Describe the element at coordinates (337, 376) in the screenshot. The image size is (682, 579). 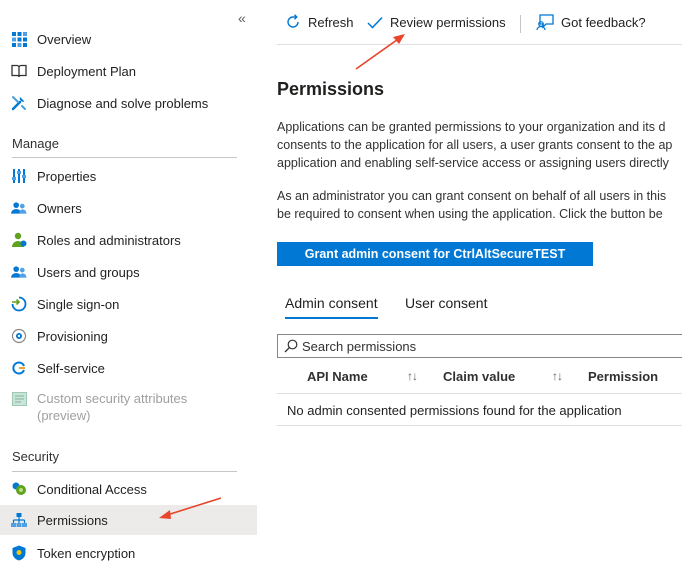
I see `column-header-api-name: API Name` at that location.